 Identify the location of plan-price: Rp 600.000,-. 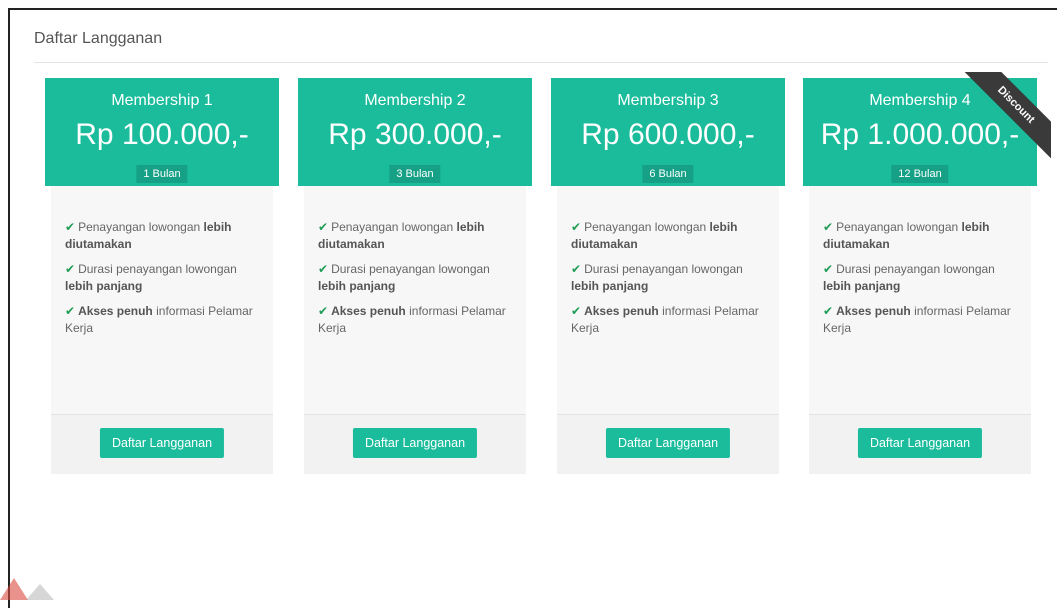
(668, 134).